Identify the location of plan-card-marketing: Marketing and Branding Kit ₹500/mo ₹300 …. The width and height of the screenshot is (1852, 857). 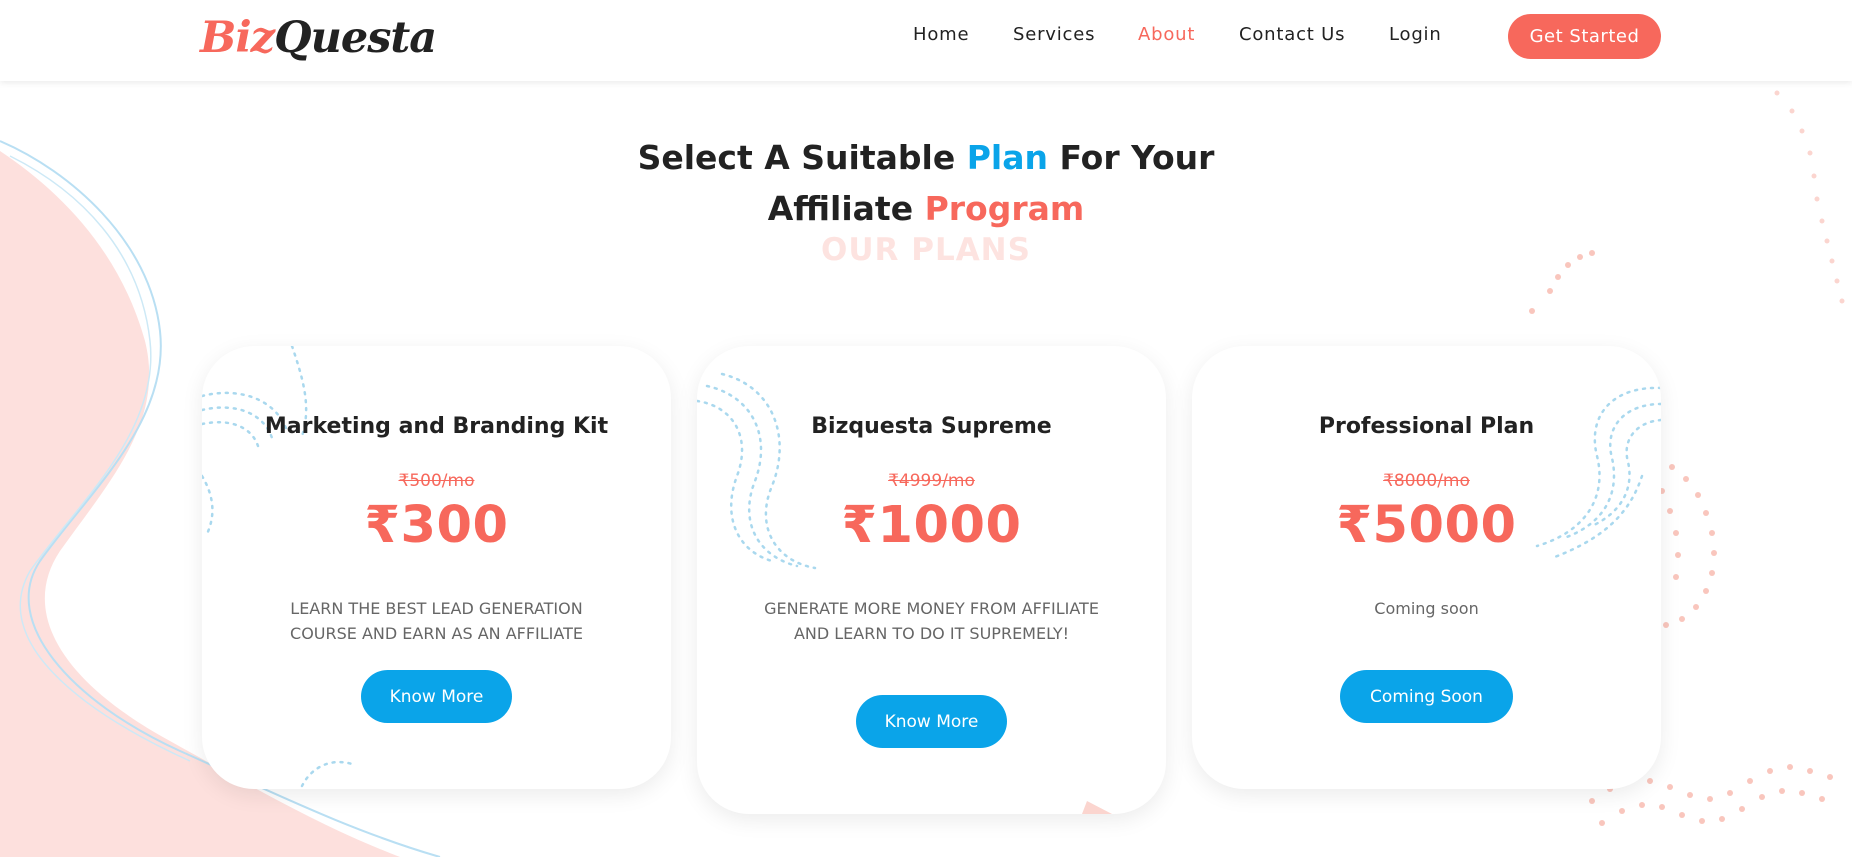
(436, 567).